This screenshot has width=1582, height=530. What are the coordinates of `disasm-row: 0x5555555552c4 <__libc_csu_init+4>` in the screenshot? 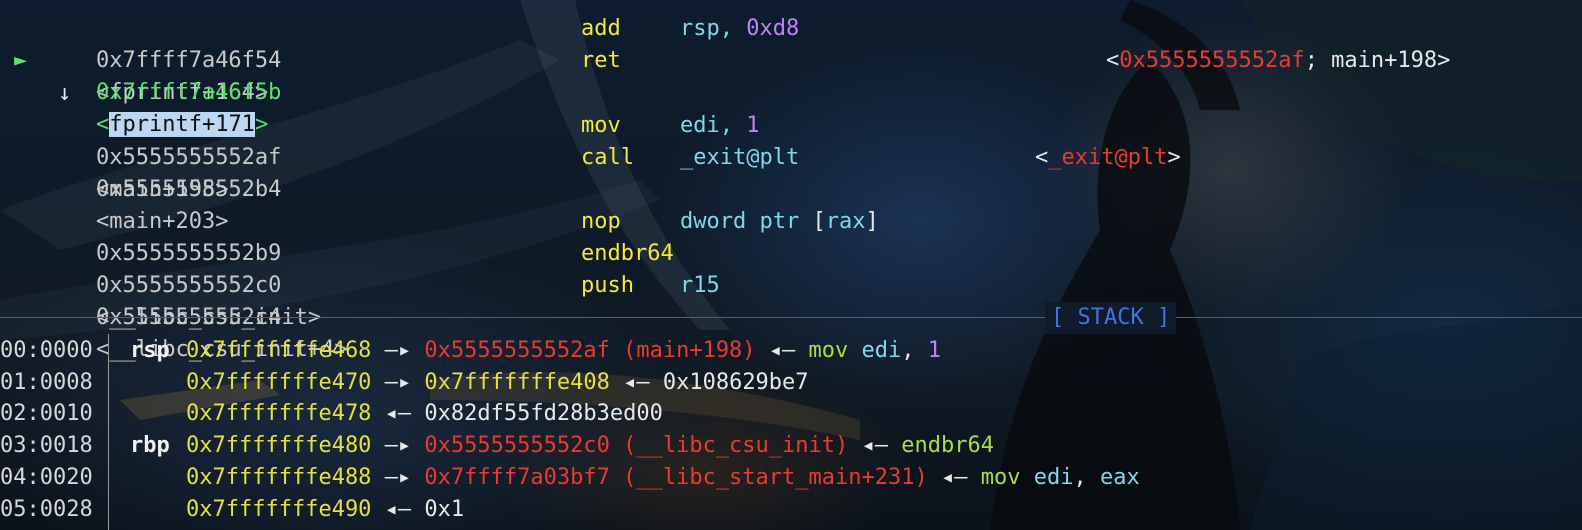 It's located at (195, 316).